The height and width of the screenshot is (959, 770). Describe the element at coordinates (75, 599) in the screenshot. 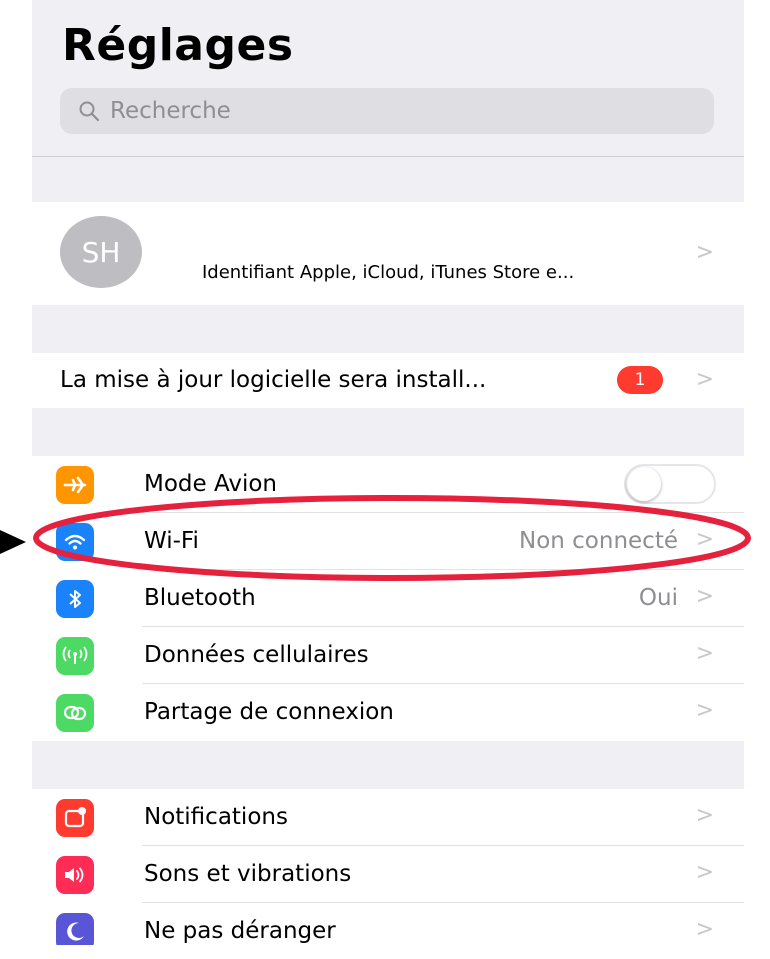

I see `bluetooth-icon` at that location.